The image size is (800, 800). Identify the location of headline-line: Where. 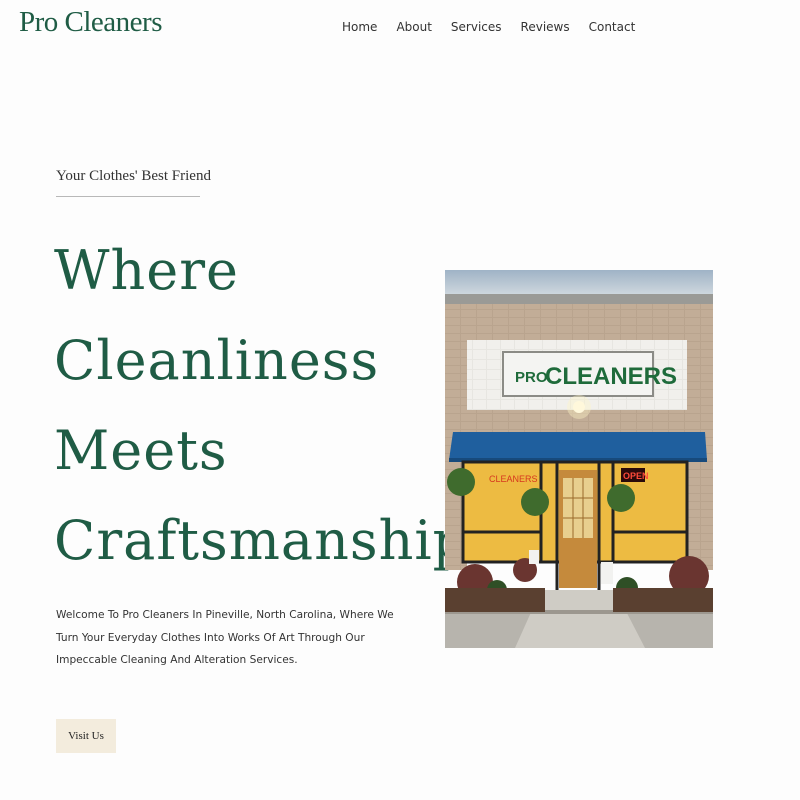
(147, 270).